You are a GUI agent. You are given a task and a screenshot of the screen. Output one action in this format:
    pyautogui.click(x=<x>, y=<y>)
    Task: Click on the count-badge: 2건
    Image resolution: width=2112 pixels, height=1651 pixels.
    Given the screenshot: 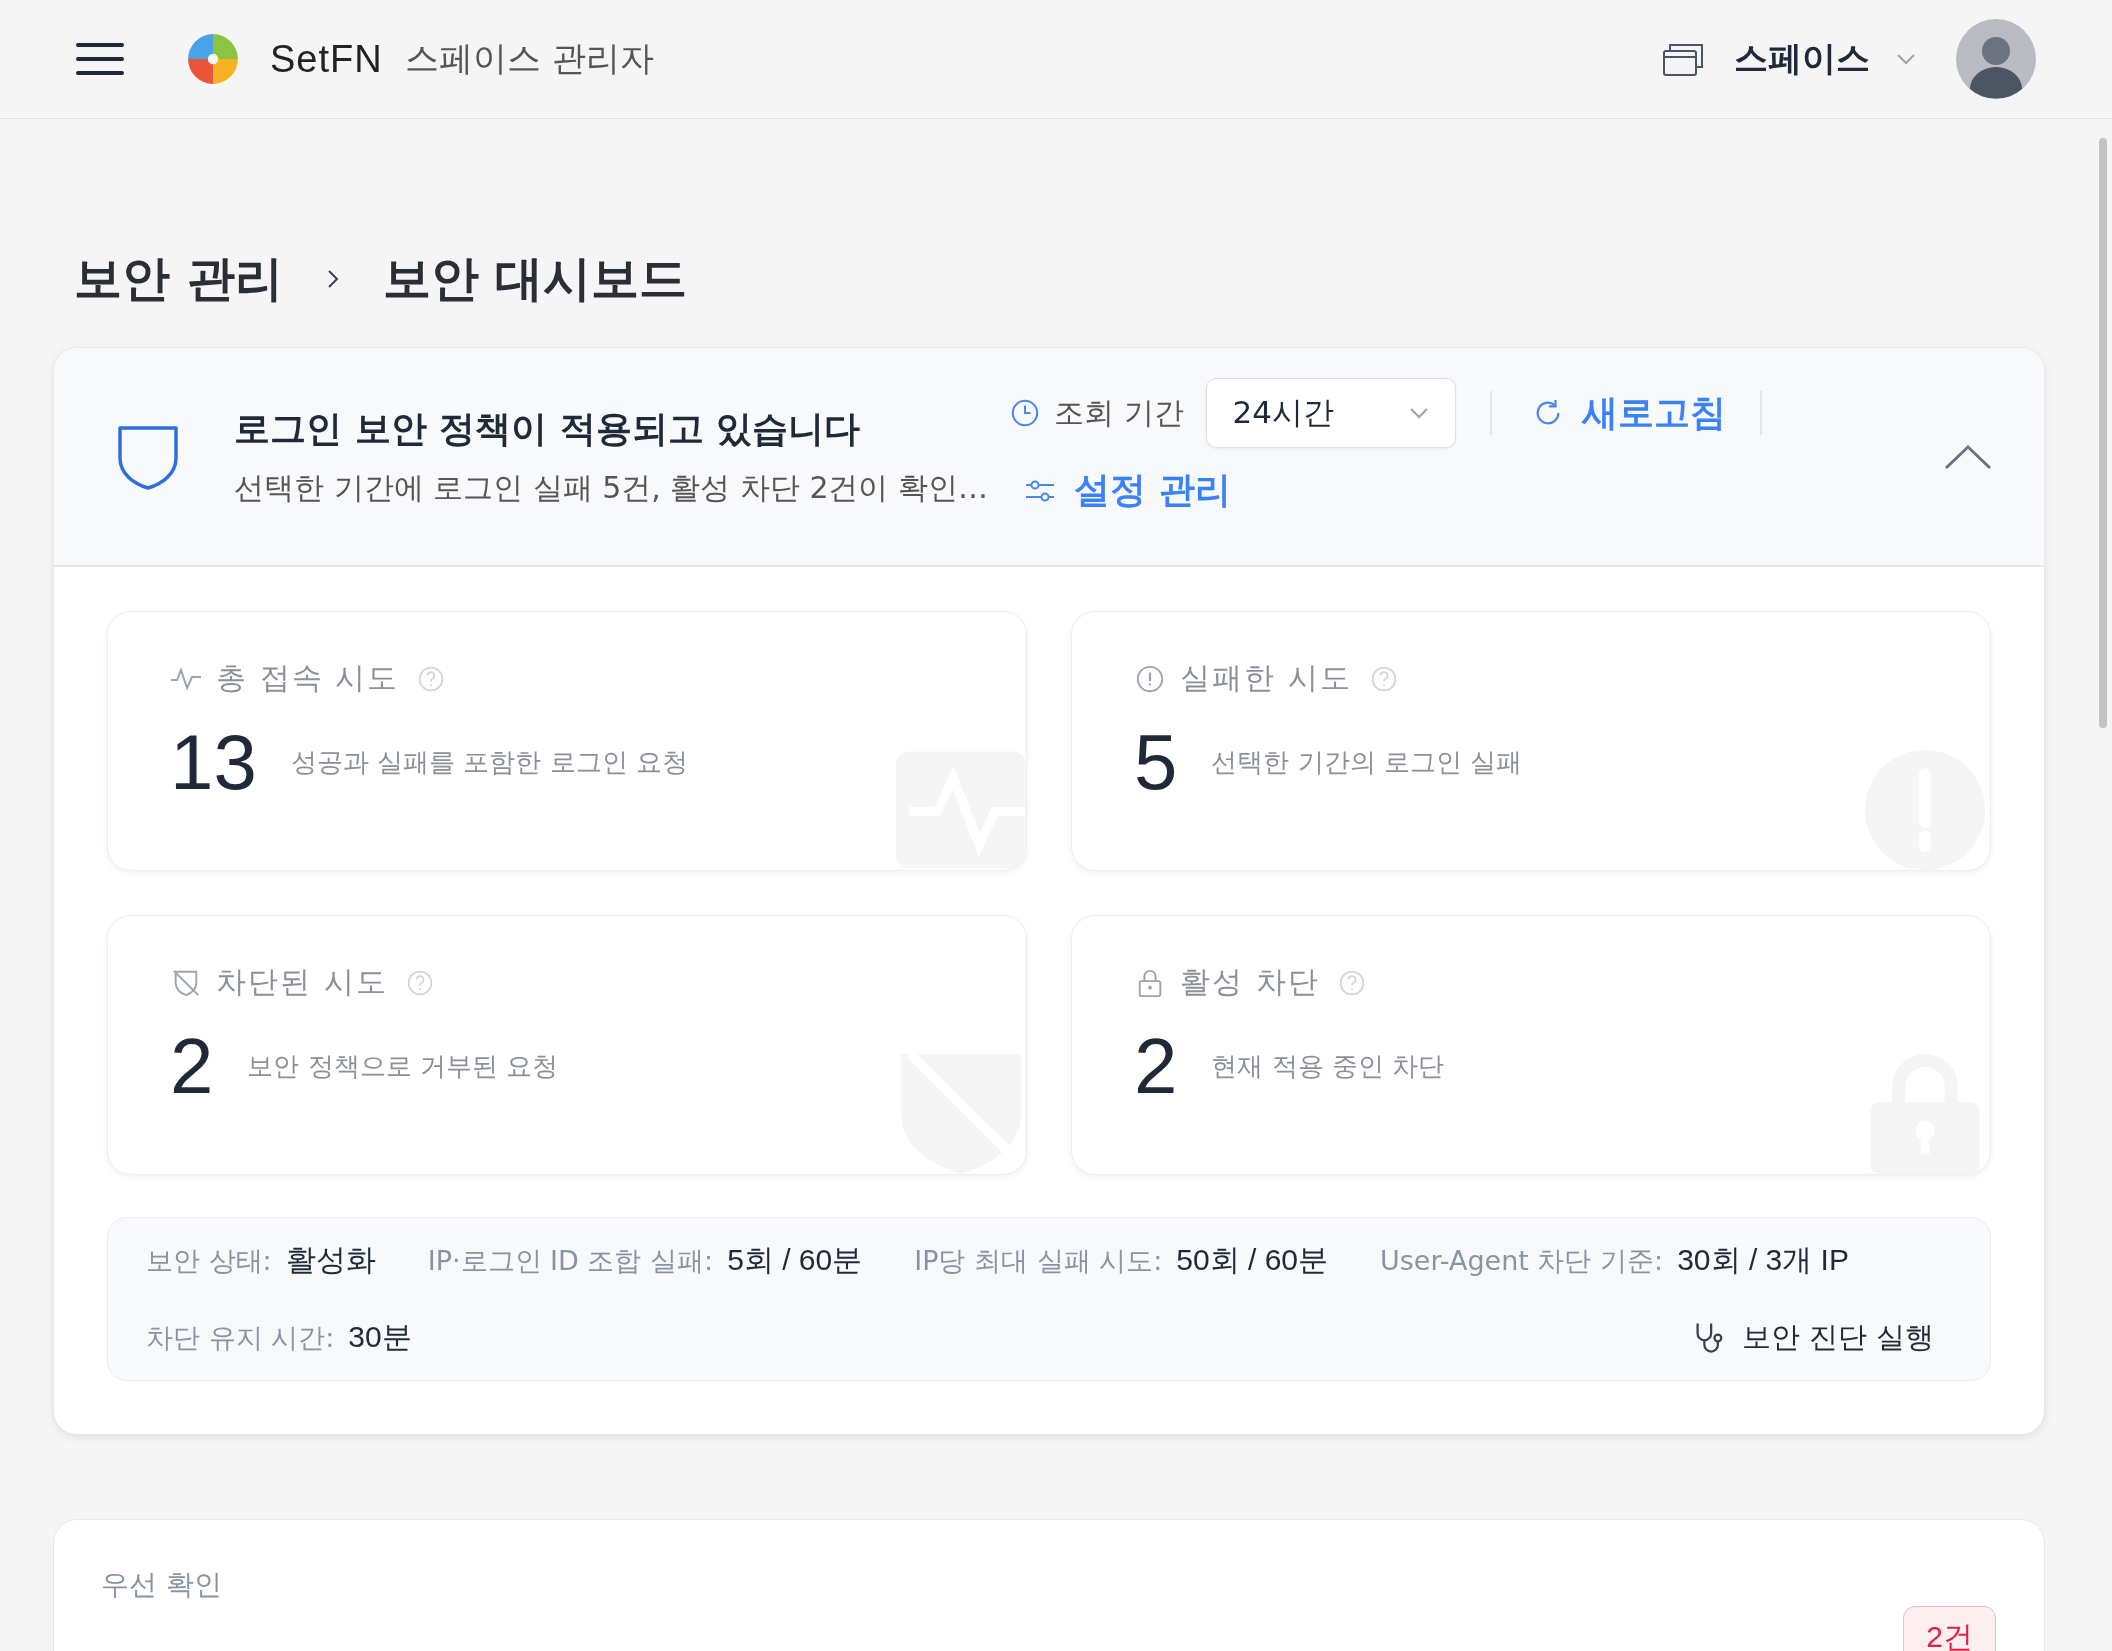 What is the action you would take?
    pyautogui.click(x=1949, y=1628)
    